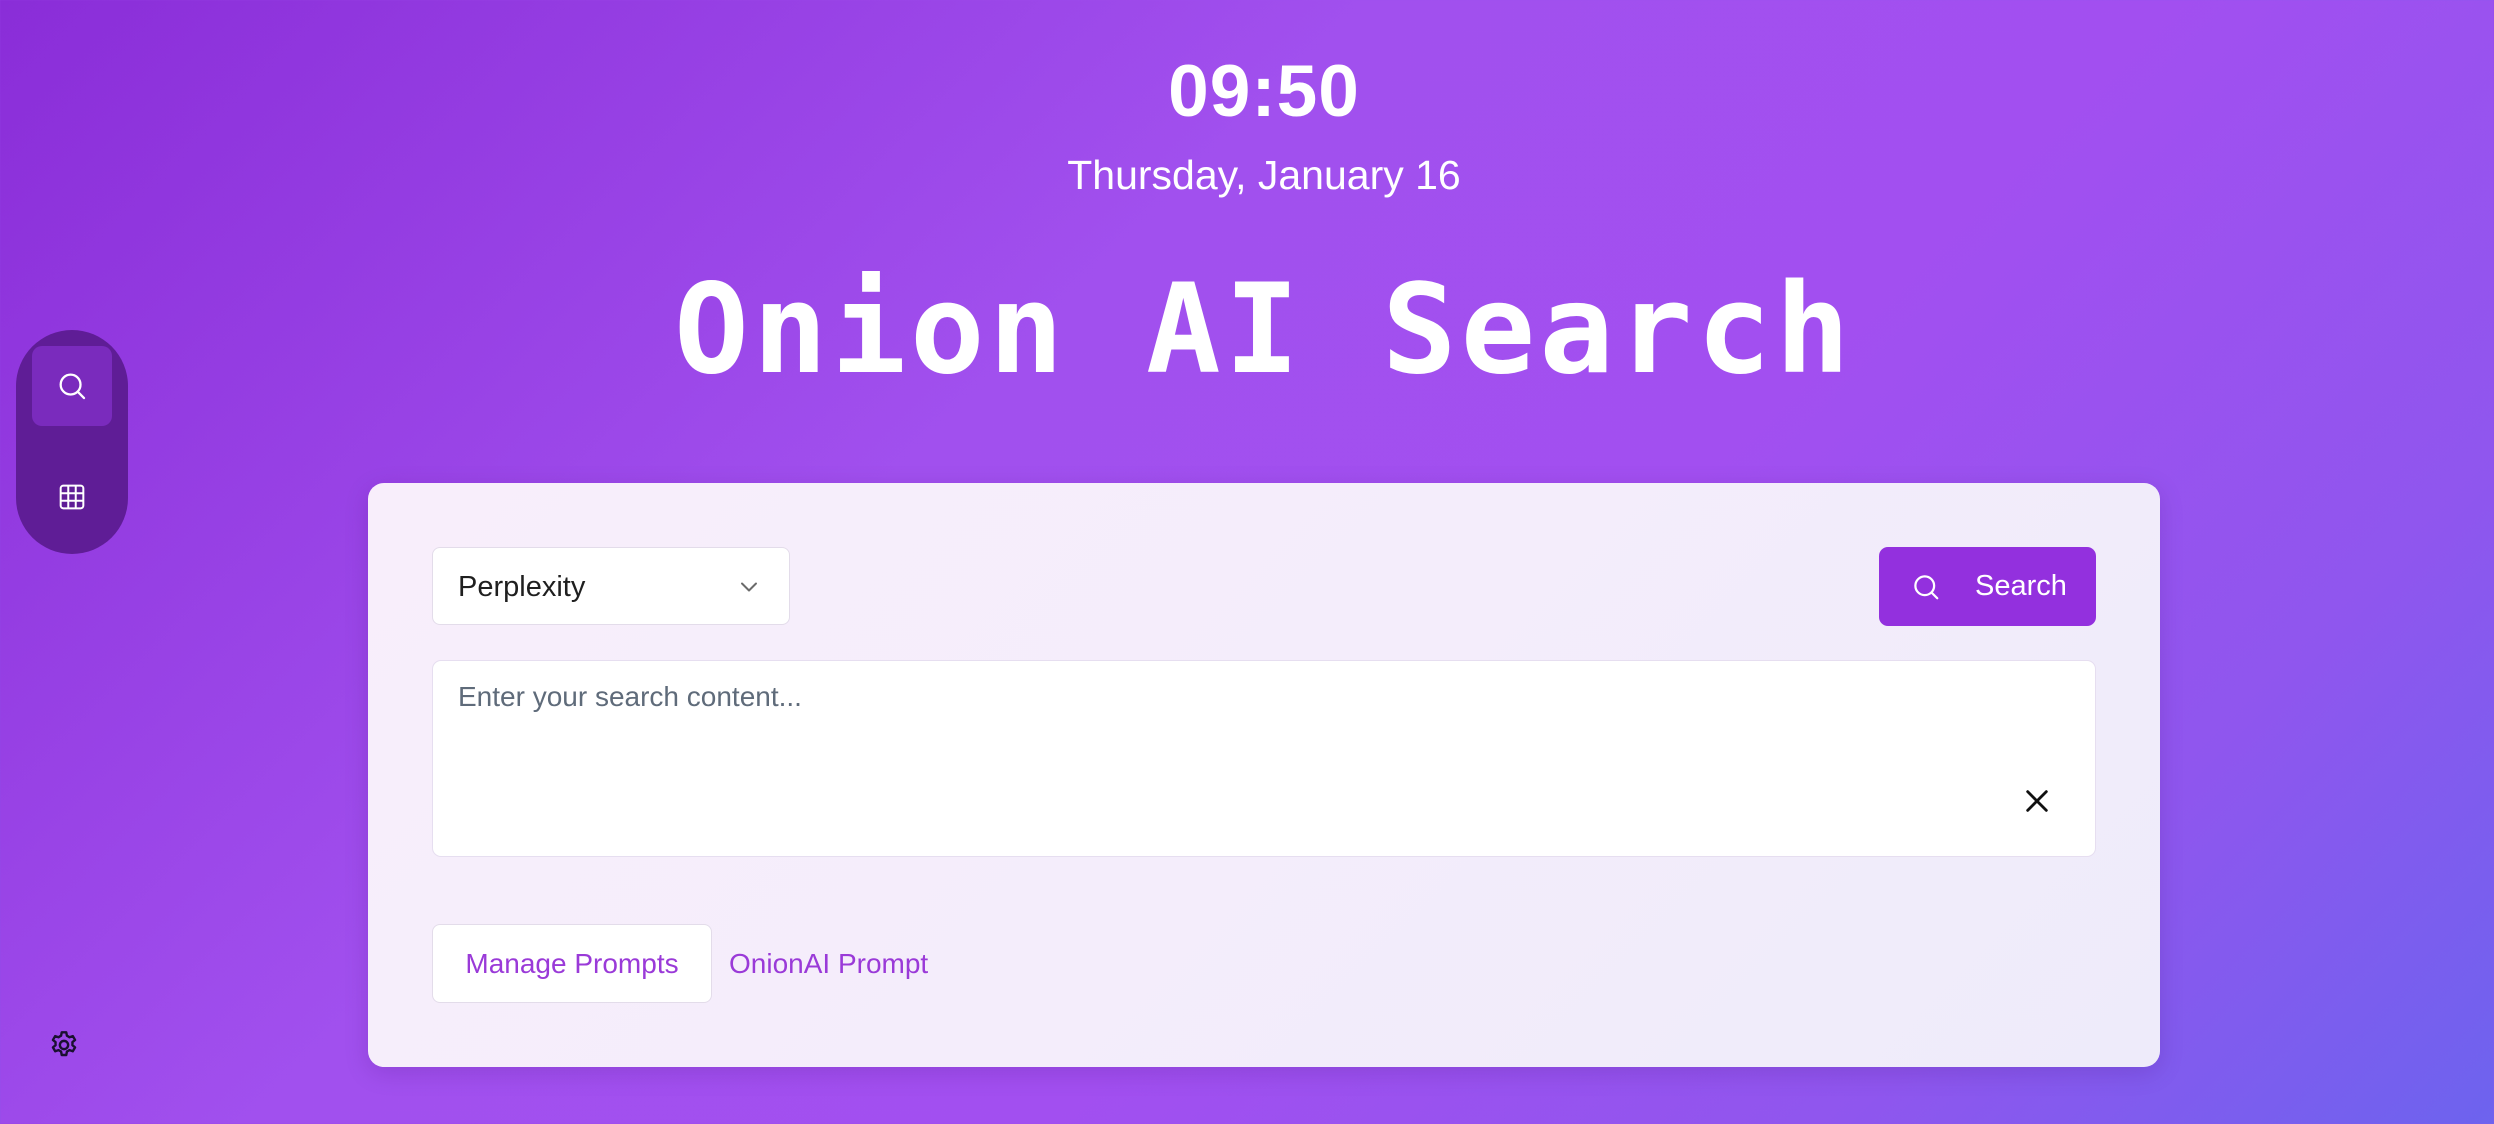 This screenshot has width=2494, height=1124. I want to click on gear-icon, so click(64, 1044).